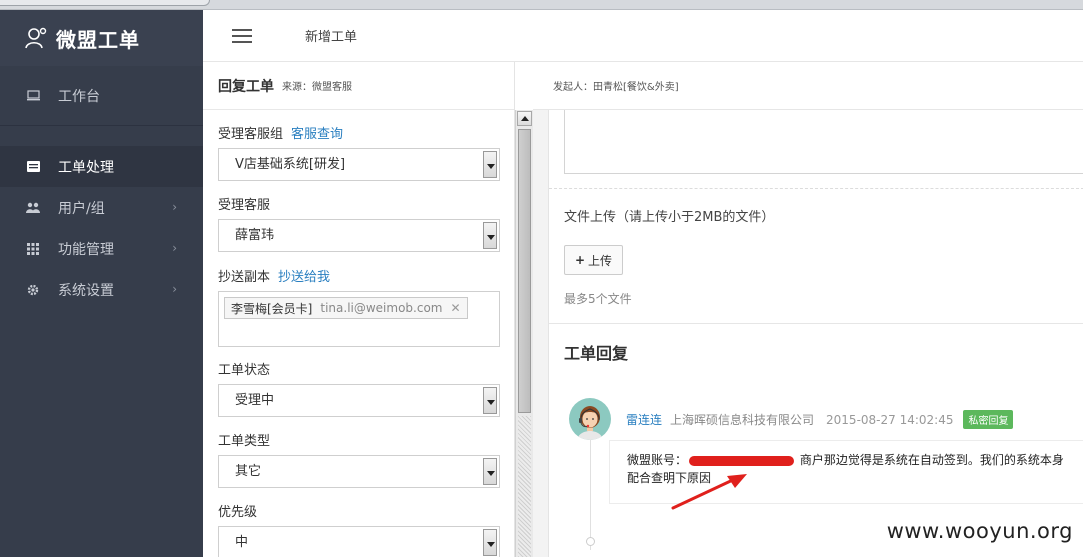 This screenshot has height=557, width=1083. Describe the element at coordinates (823, 142) in the screenshot. I see `reply-textarea` at that location.